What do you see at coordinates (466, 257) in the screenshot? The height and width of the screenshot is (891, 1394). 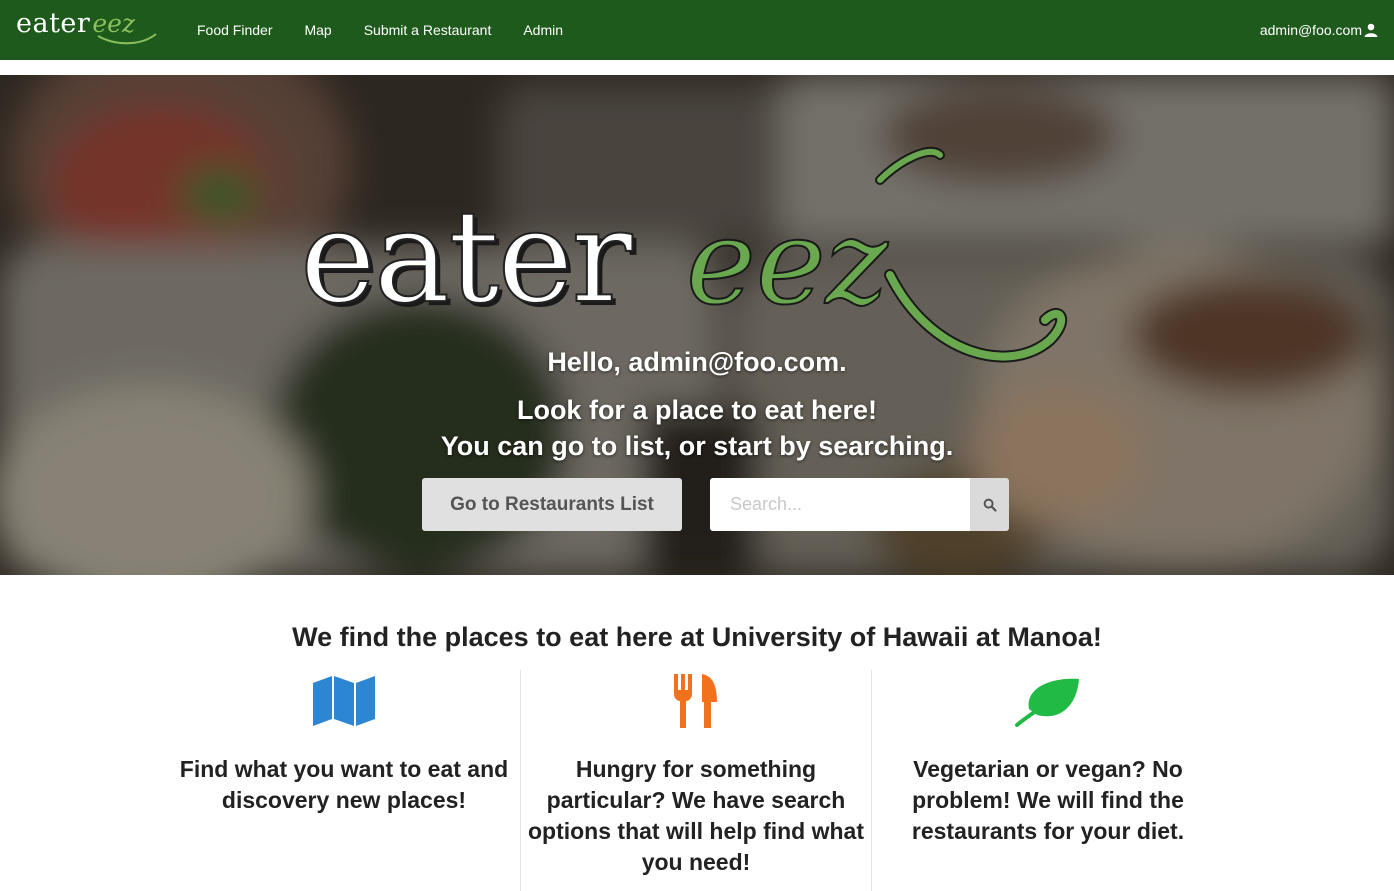 I see `hero-logo-main-front: eater` at bounding box center [466, 257].